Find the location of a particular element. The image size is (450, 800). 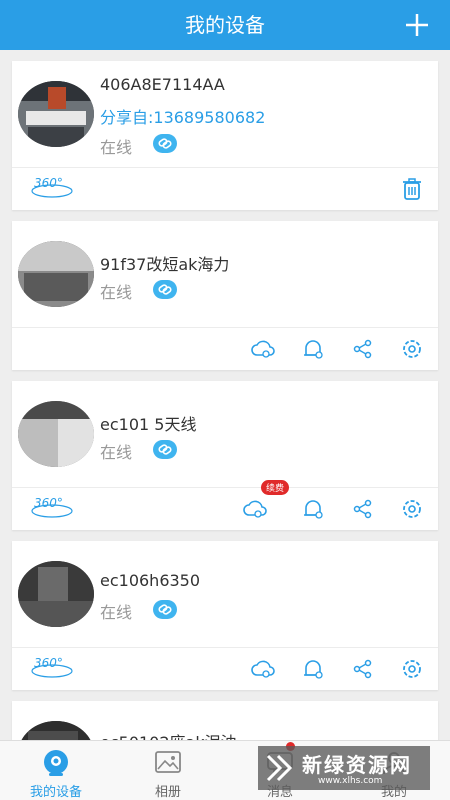

watermark-logo-icon is located at coordinates (279, 768).